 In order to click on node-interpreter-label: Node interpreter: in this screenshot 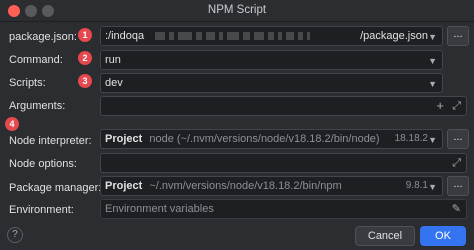, I will do `click(50, 141)`.